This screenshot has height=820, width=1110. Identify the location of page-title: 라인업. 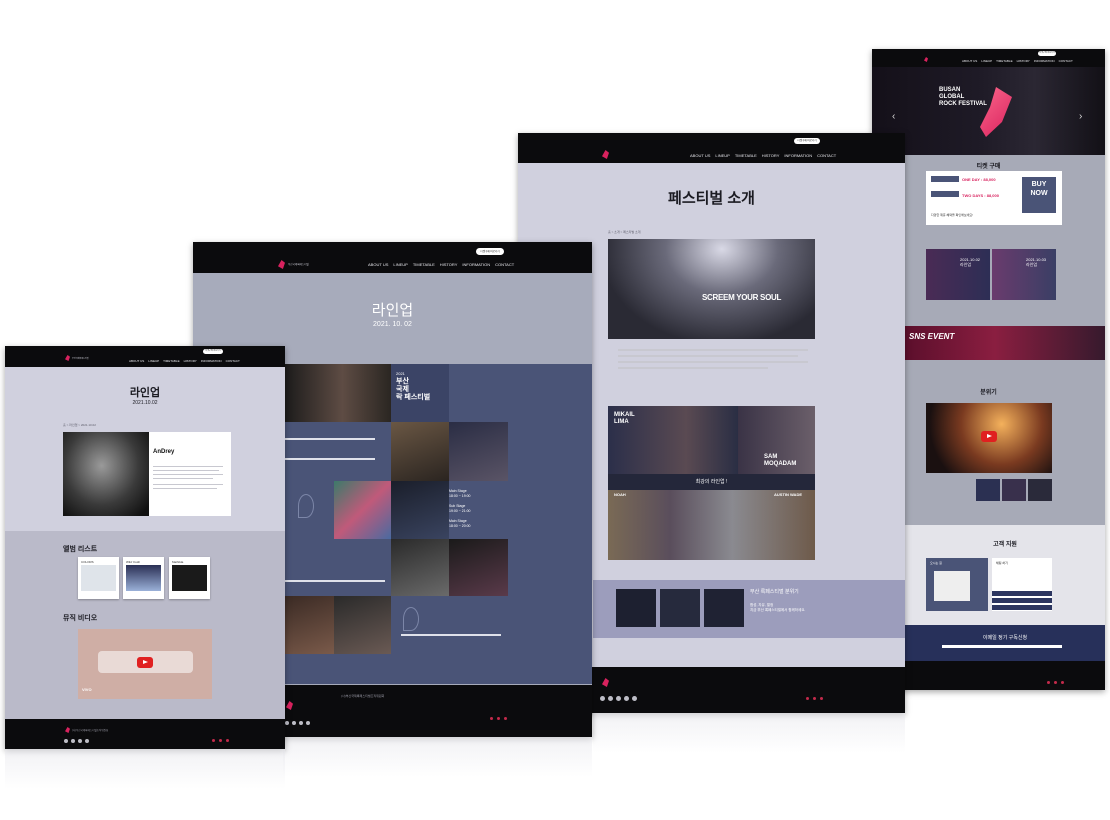
(392, 310).